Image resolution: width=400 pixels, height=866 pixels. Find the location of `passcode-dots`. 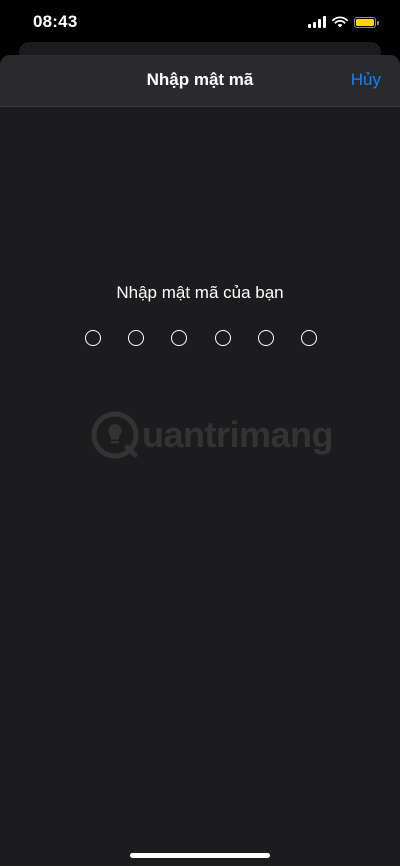

passcode-dots is located at coordinates (201, 340).